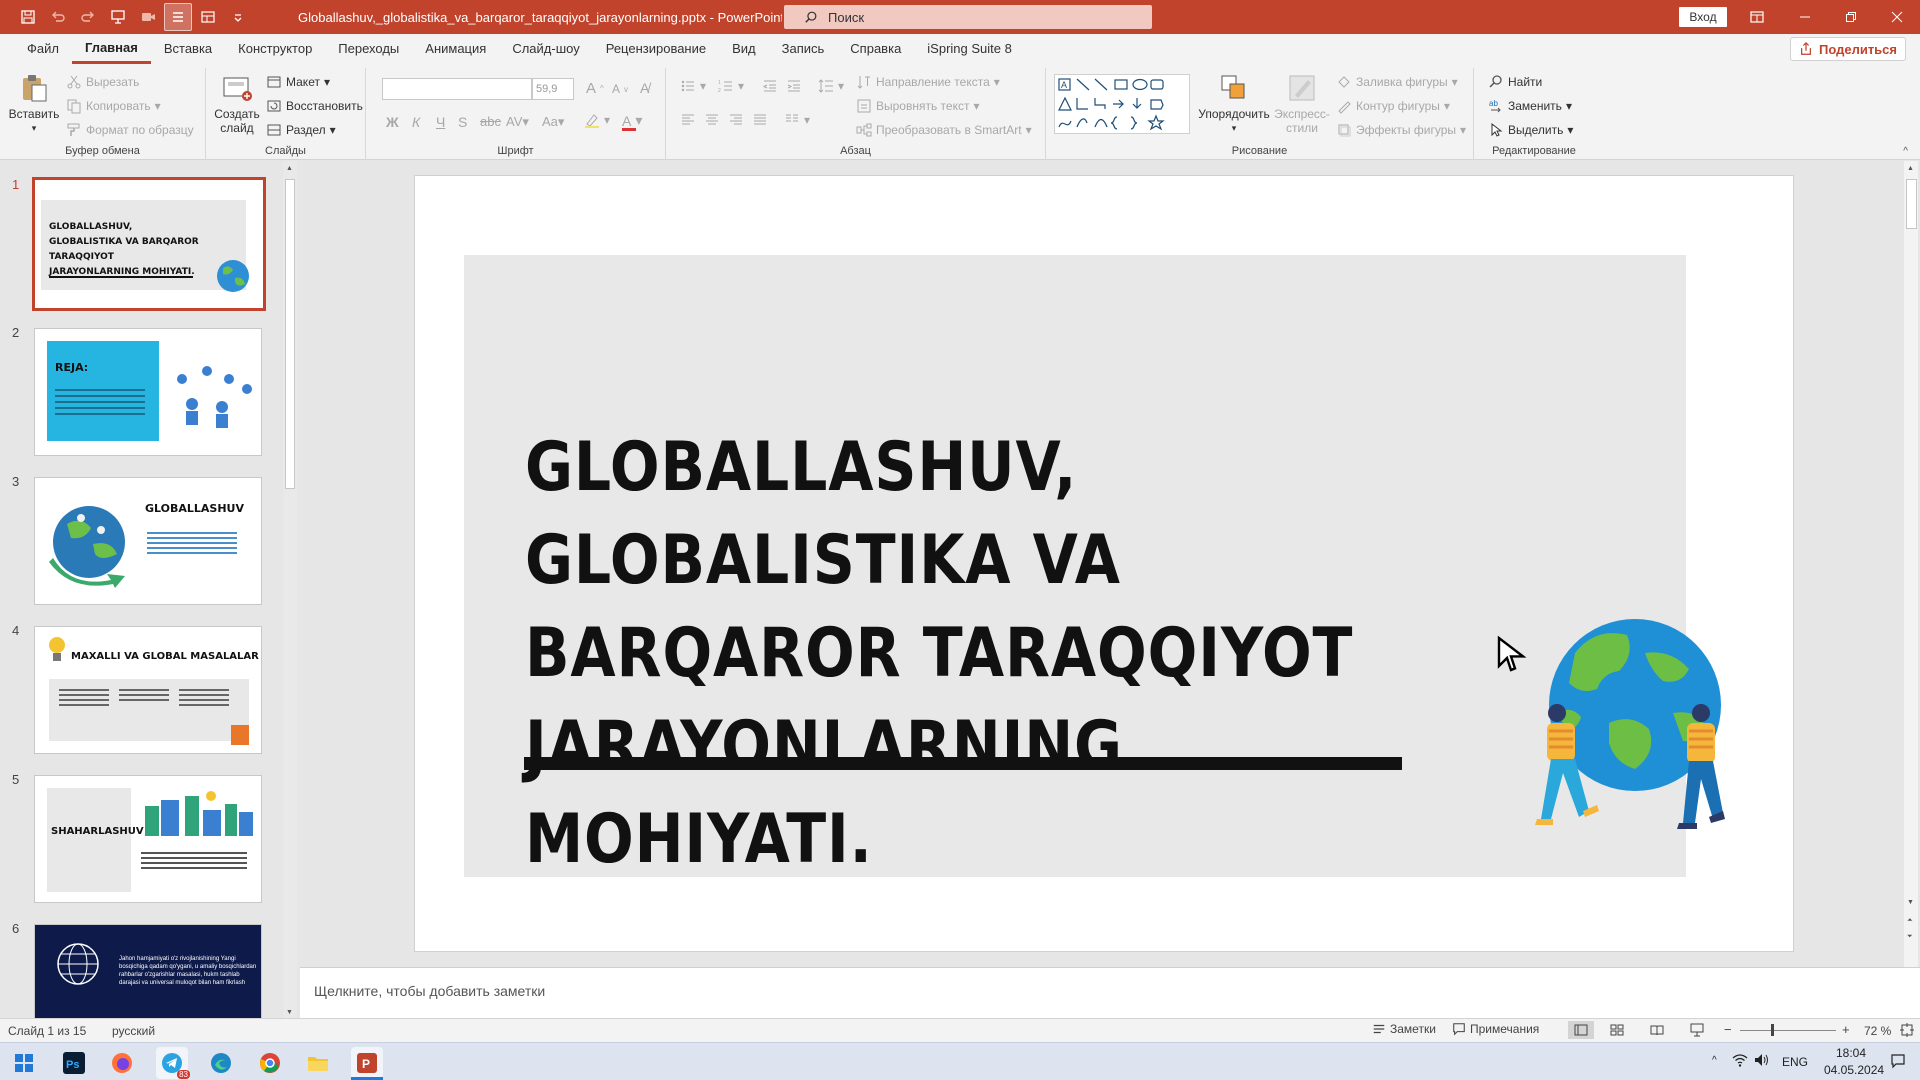 This screenshot has height=1080, width=1920. What do you see at coordinates (1910, 937) in the screenshot?
I see `next-slide-icon: ⏷` at bounding box center [1910, 937].